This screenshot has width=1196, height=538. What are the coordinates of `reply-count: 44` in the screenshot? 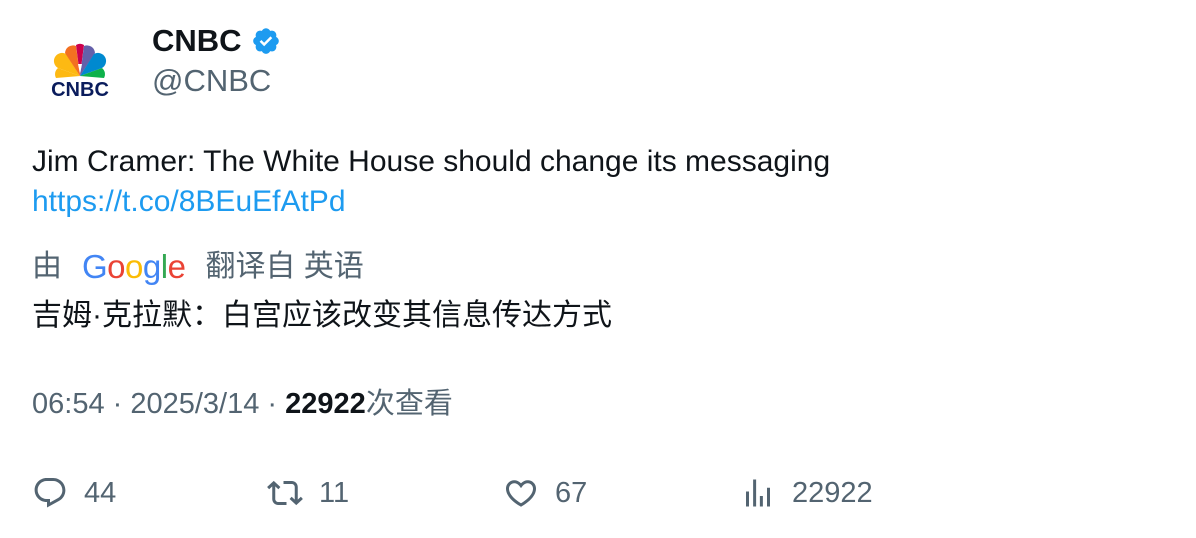 It's located at (100, 492).